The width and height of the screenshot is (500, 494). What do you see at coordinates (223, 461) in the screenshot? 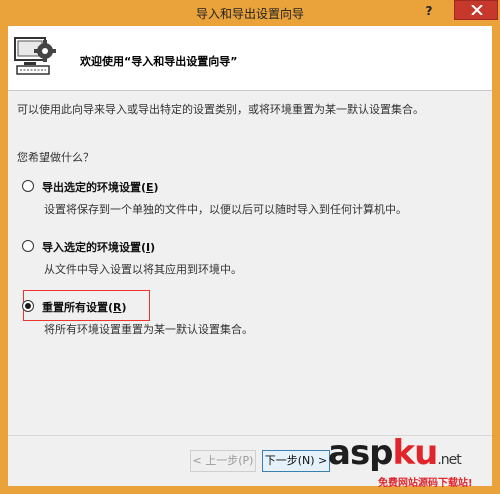
I see `back-button: < 上一步(P)` at bounding box center [223, 461].